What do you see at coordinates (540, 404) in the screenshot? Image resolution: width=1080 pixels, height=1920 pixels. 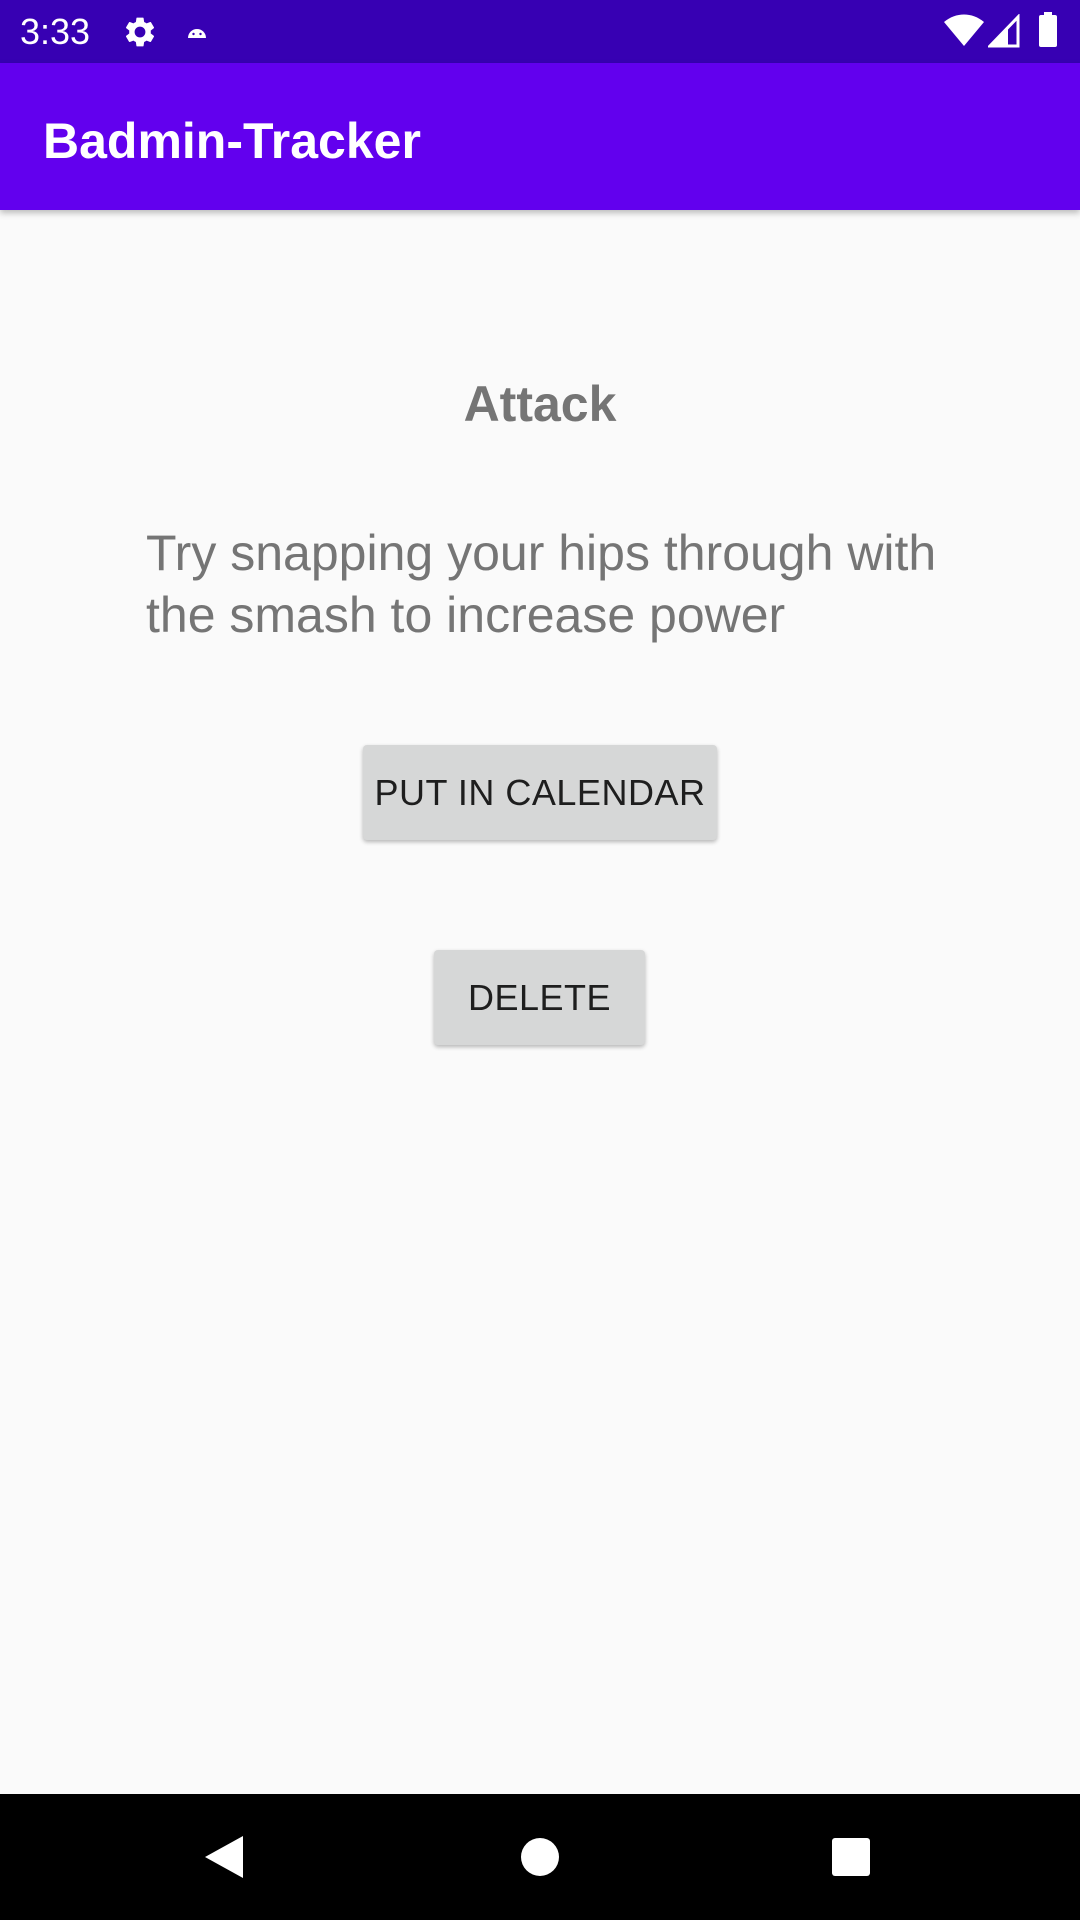 I see `tip-category-title: Attack` at bounding box center [540, 404].